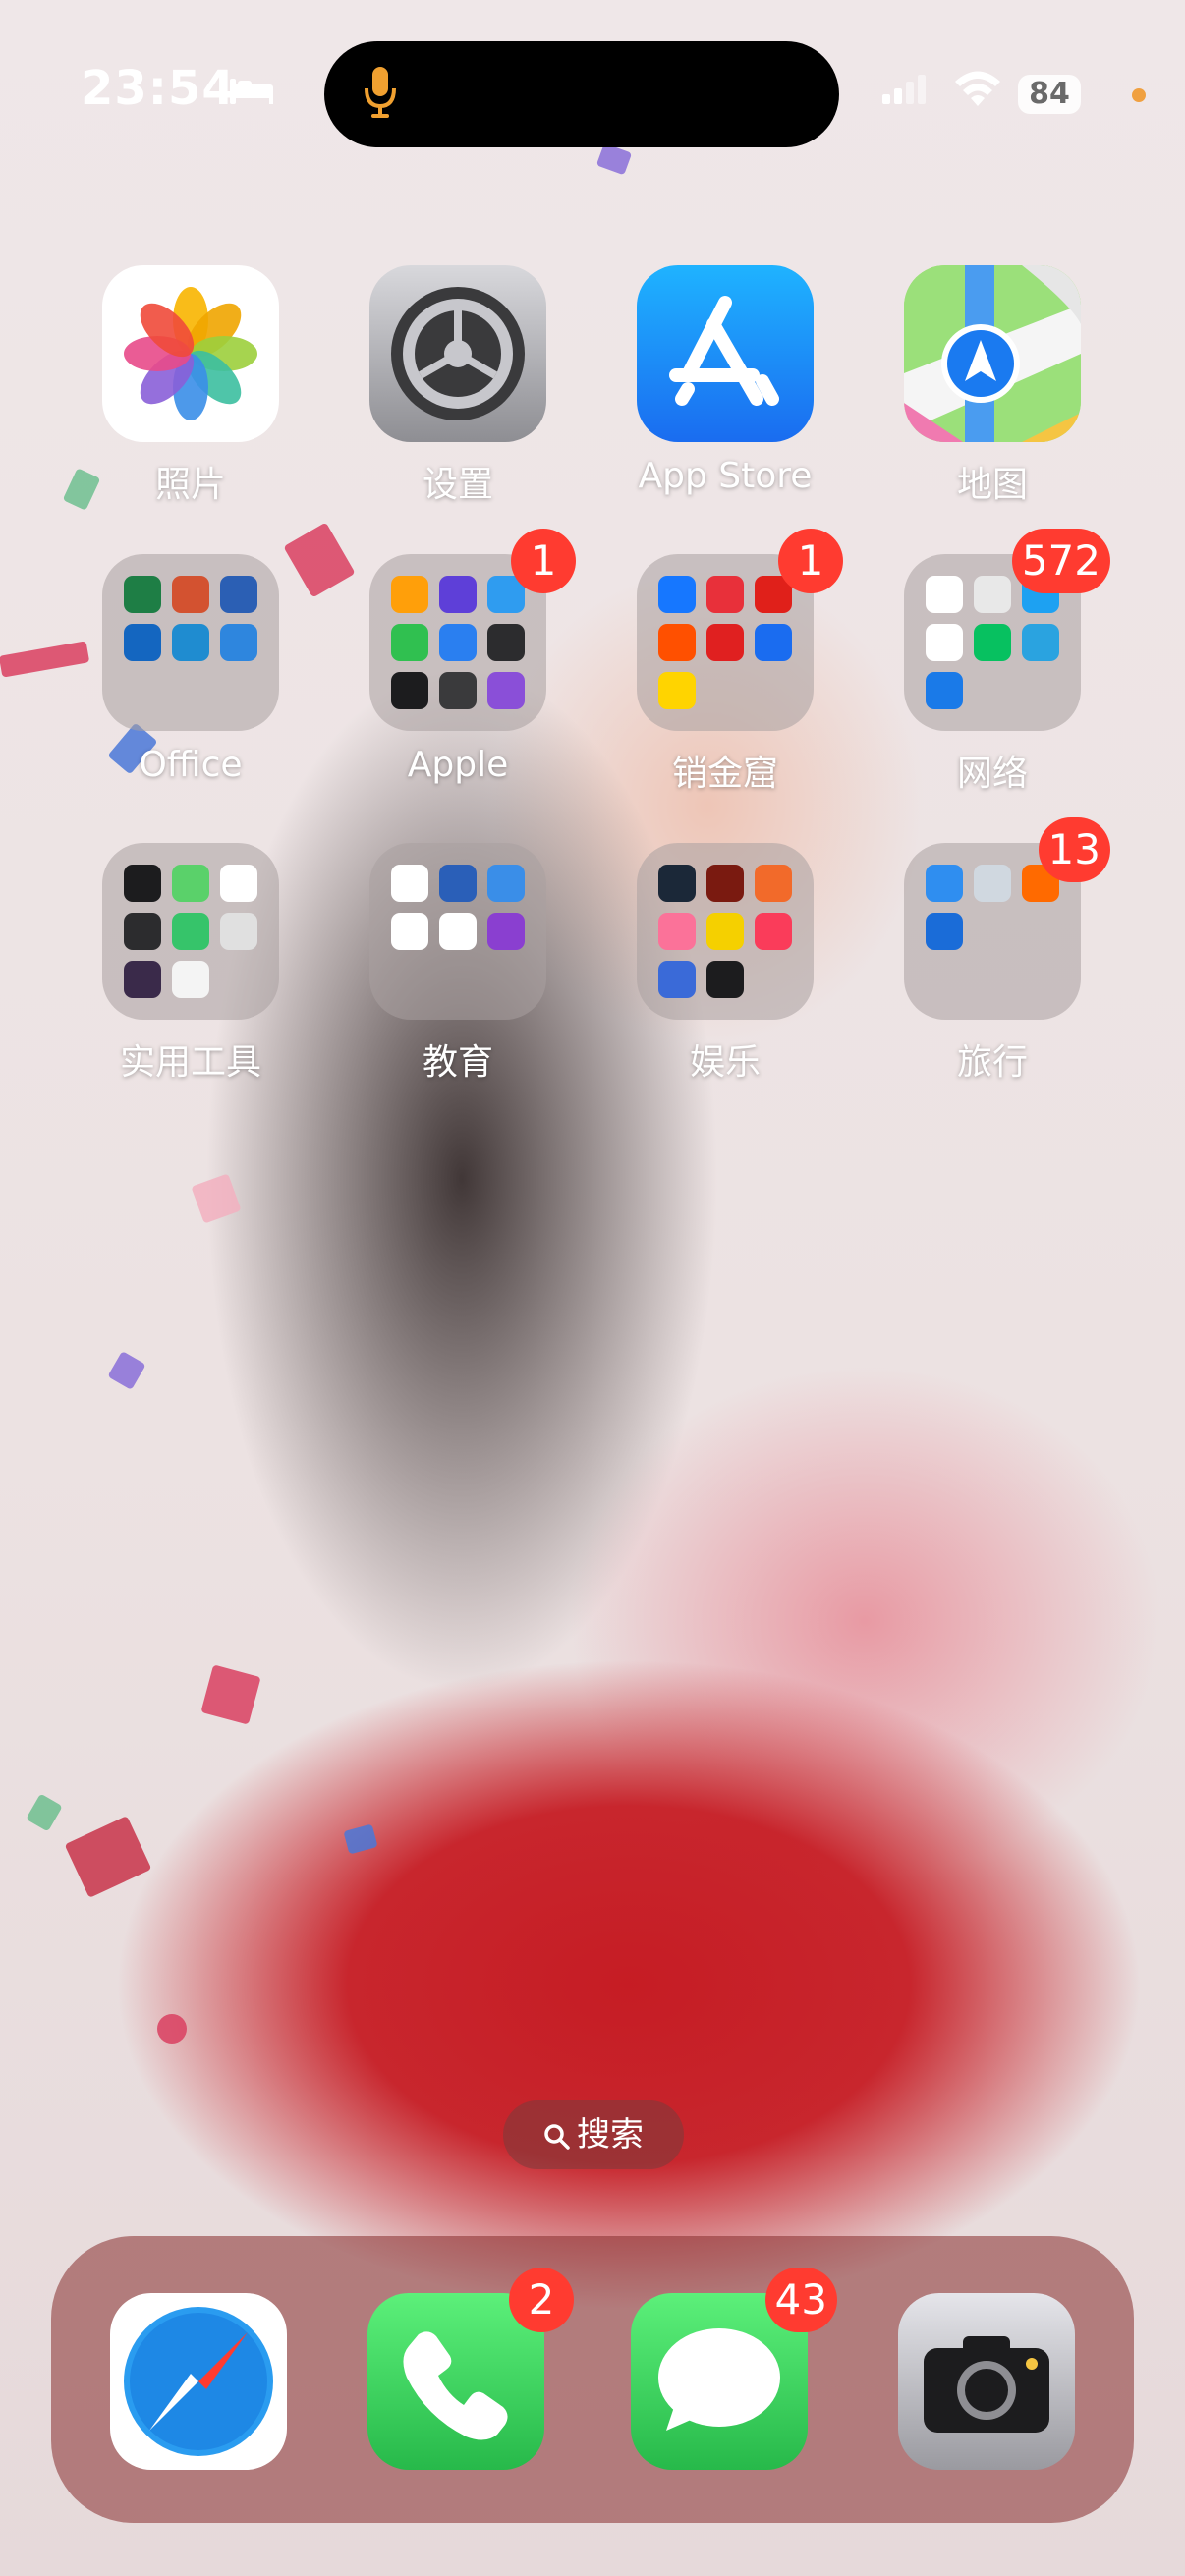 This screenshot has width=1185, height=2576. What do you see at coordinates (592, 2379) in the screenshot?
I see `dock: 2 43` at bounding box center [592, 2379].